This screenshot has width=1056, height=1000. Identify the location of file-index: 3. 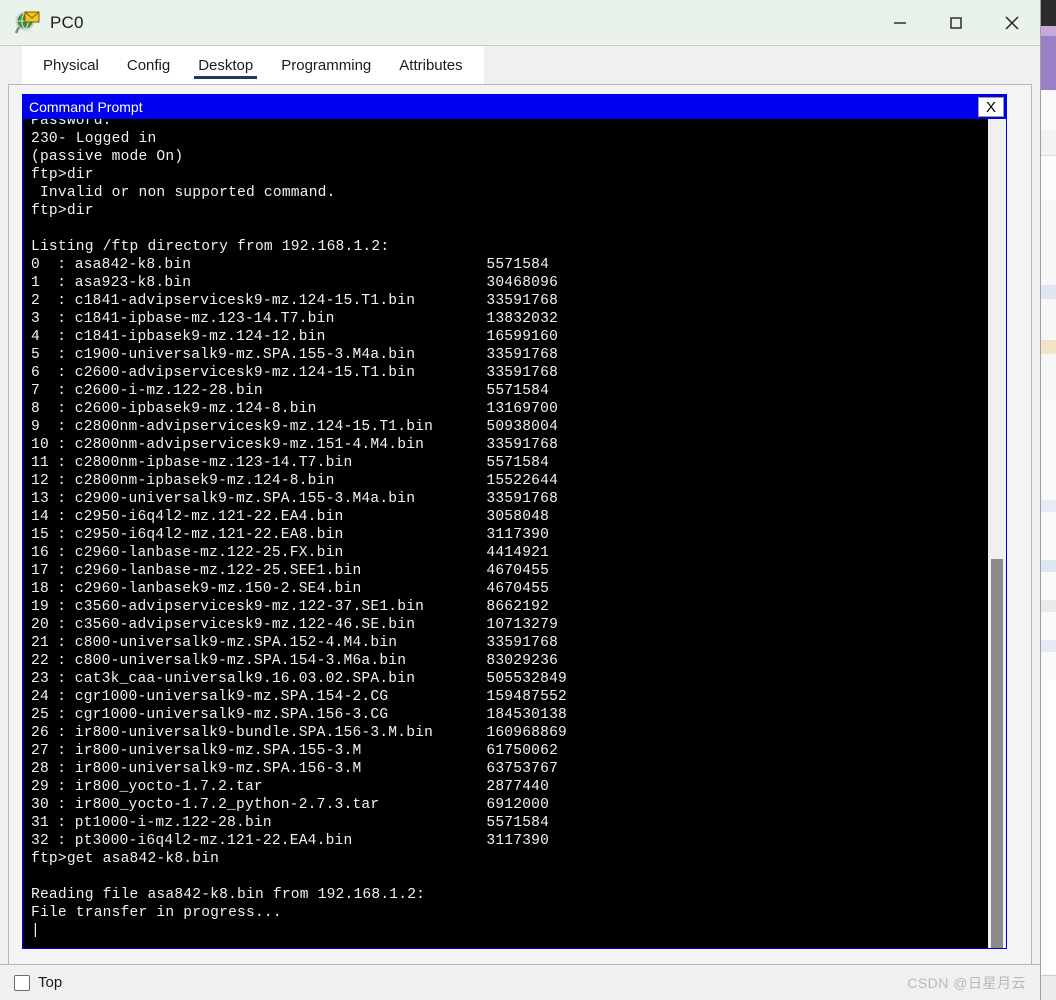
(35, 319).